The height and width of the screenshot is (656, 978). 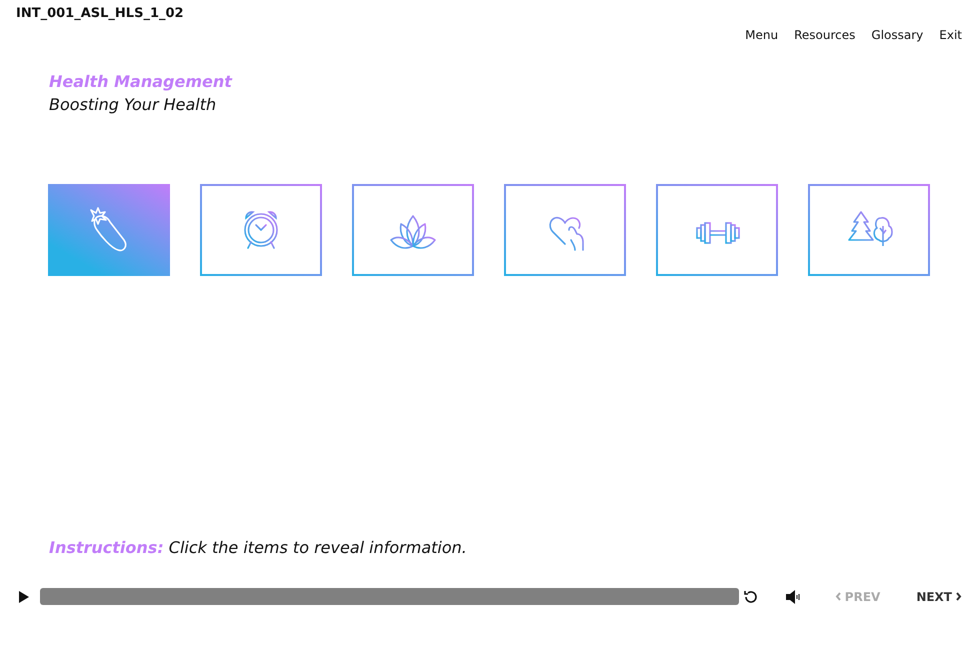 I want to click on page-subtitle: Boosting Your Health, so click(x=133, y=105).